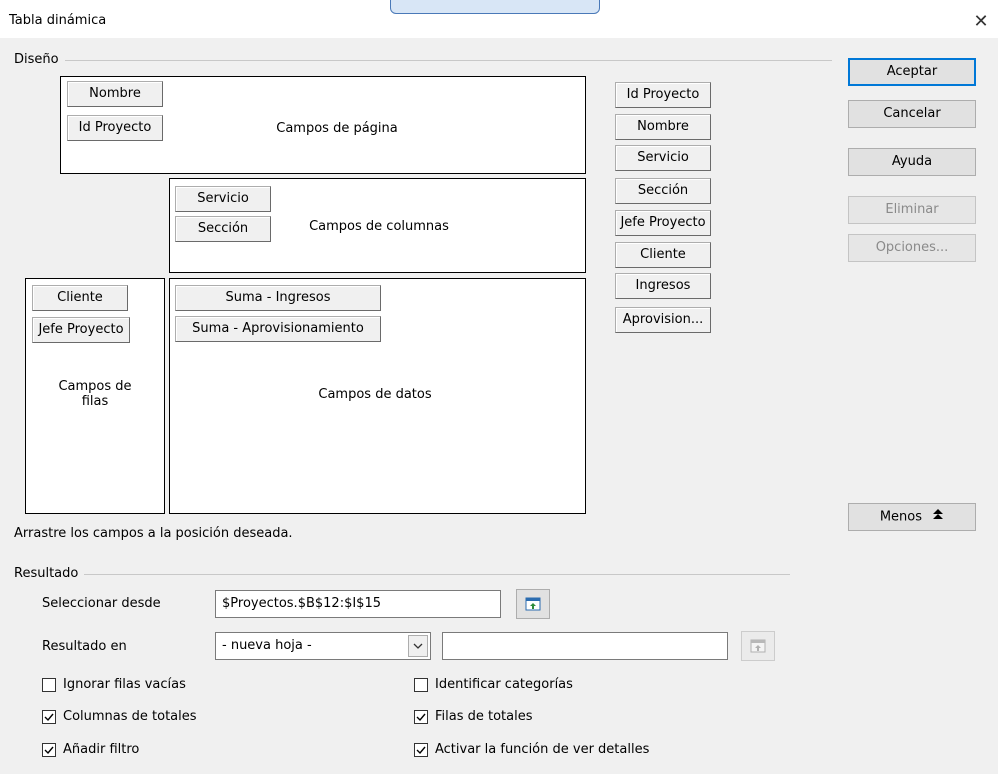 This screenshot has height=774, width=998. I want to click on column-totals-checkbox: Columnas de totales, so click(119, 717).